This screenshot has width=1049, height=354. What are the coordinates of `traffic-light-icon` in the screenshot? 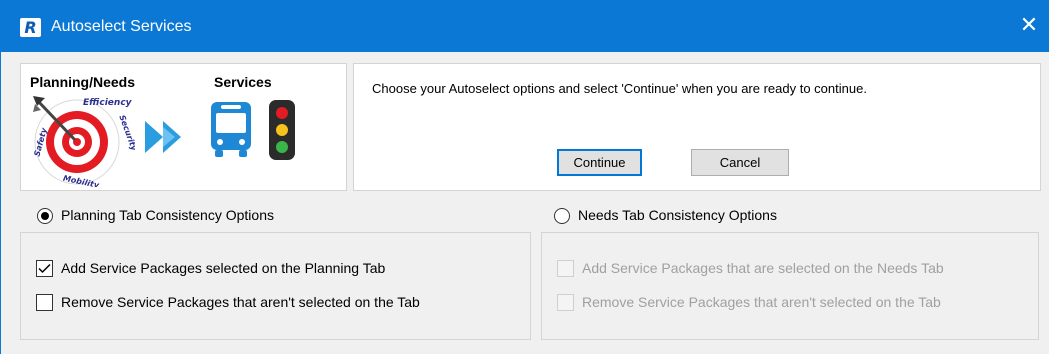 It's located at (282, 130).